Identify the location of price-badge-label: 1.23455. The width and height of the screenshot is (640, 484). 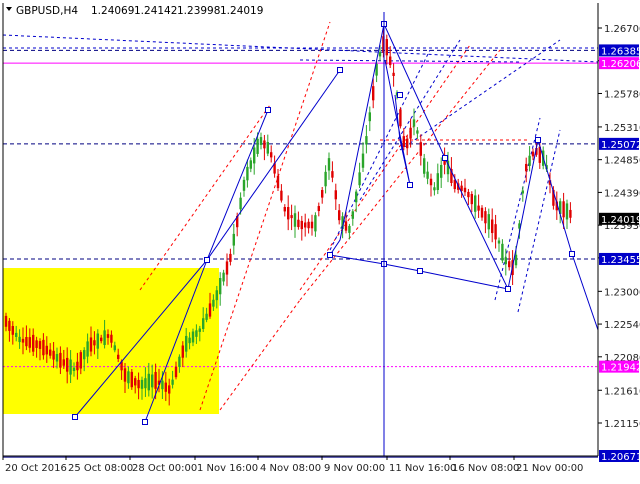
(620, 260).